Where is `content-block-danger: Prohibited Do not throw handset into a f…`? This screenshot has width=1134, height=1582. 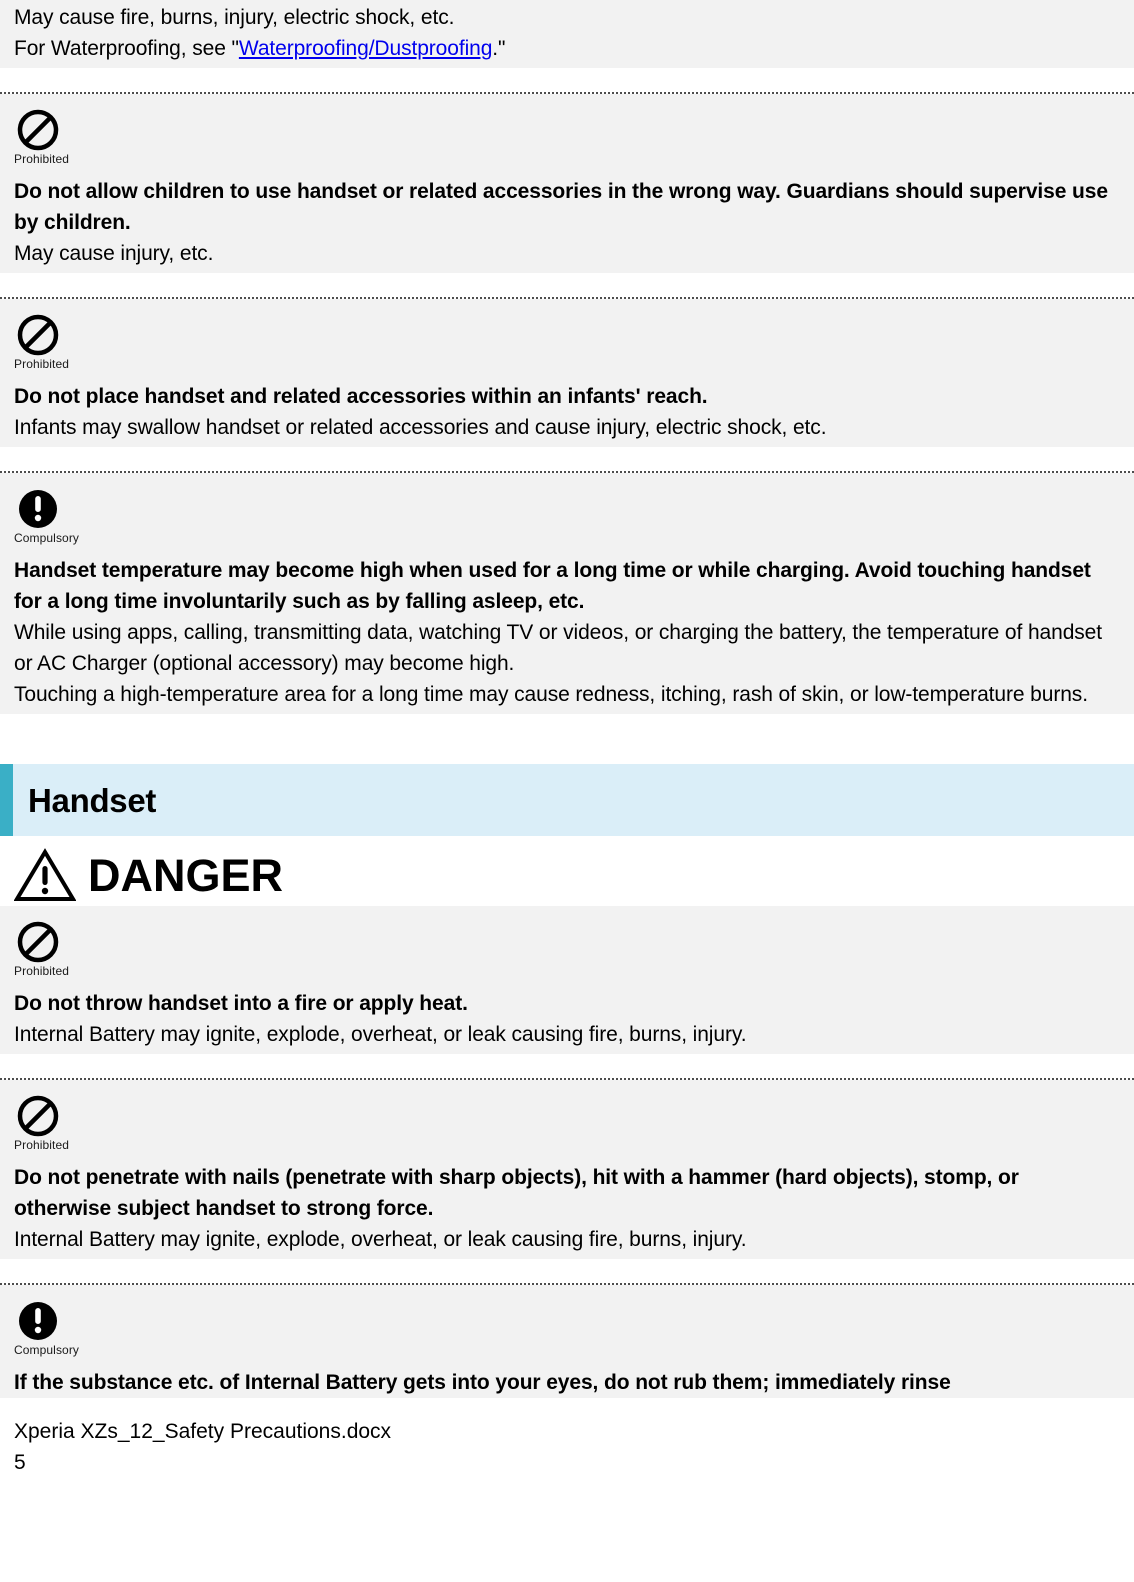 content-block-danger: Prohibited Do not throw handset into a f… is located at coordinates (567, 980).